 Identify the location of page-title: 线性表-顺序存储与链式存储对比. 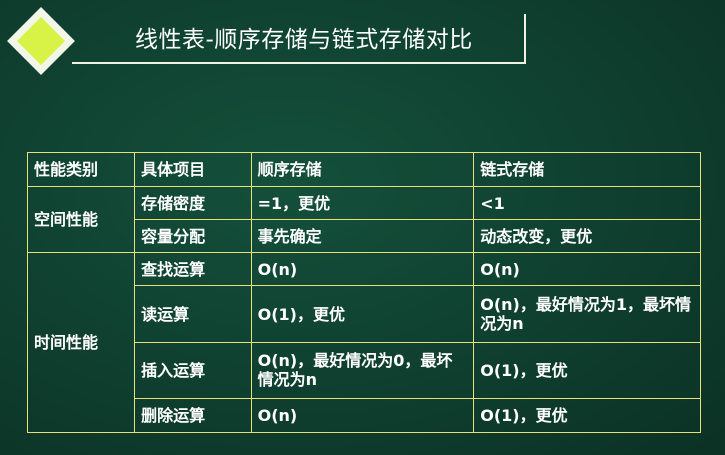
(304, 40).